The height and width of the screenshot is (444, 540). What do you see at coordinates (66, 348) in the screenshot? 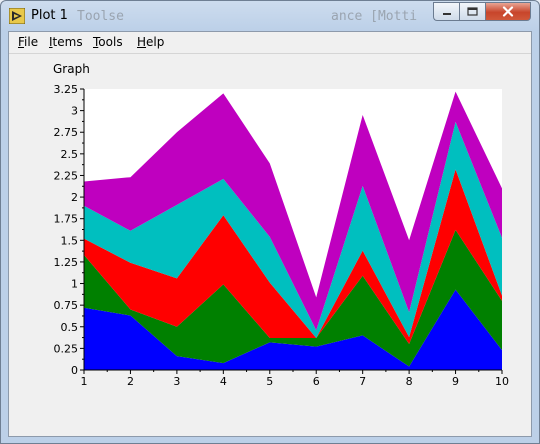
I see `y-tick-label: 0.25` at bounding box center [66, 348].